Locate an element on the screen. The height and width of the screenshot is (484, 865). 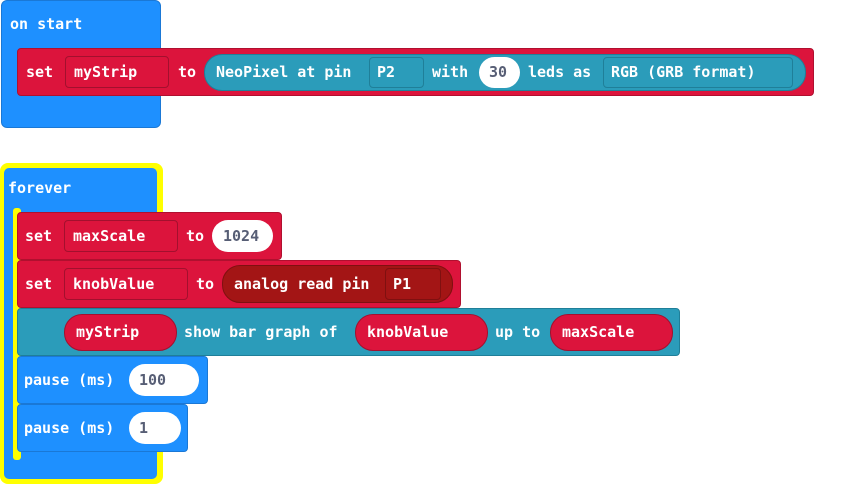
leds-as-label: leds as is located at coordinates (560, 72).